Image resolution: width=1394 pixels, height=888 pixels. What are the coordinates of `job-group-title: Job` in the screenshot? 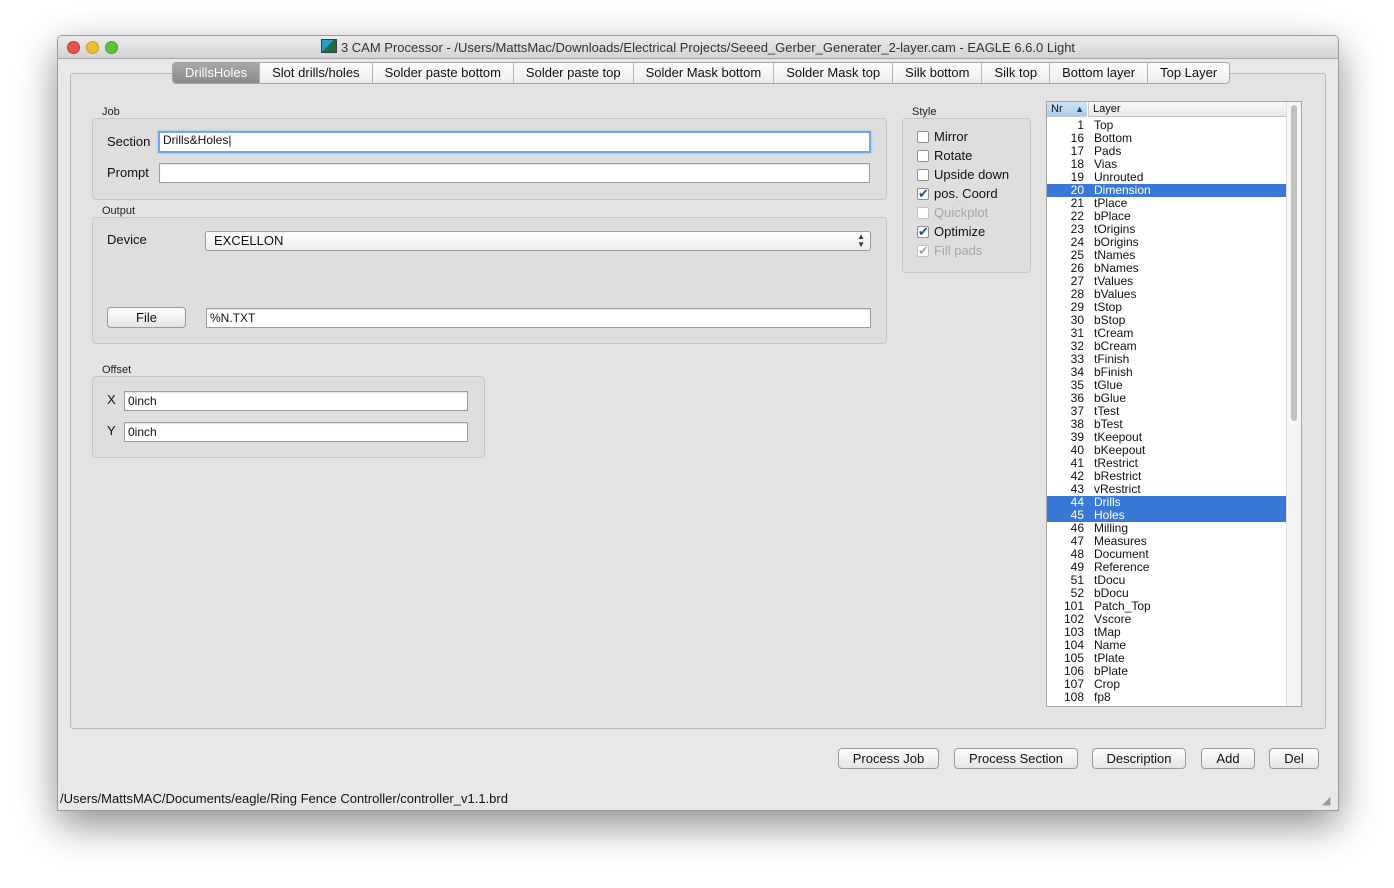 It's located at (111, 112).